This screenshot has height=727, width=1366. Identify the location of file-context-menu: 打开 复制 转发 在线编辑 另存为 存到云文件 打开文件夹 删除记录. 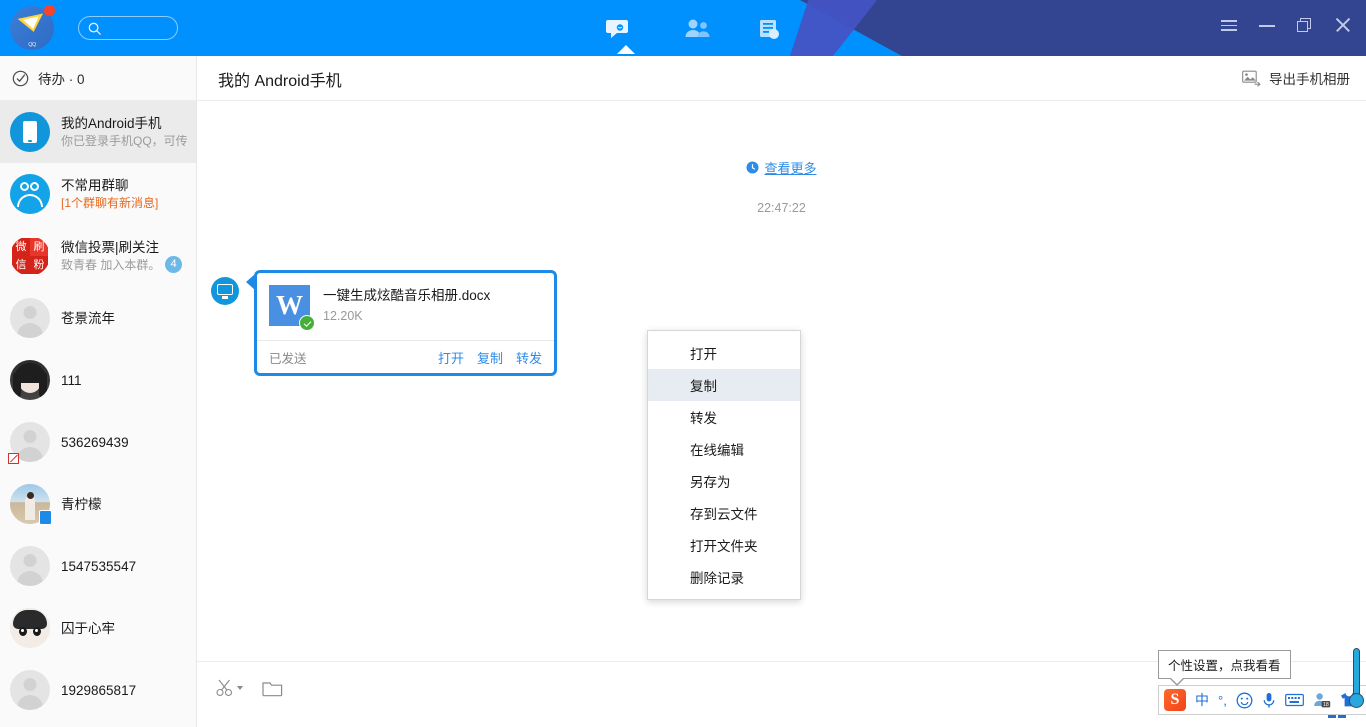
(724, 465).